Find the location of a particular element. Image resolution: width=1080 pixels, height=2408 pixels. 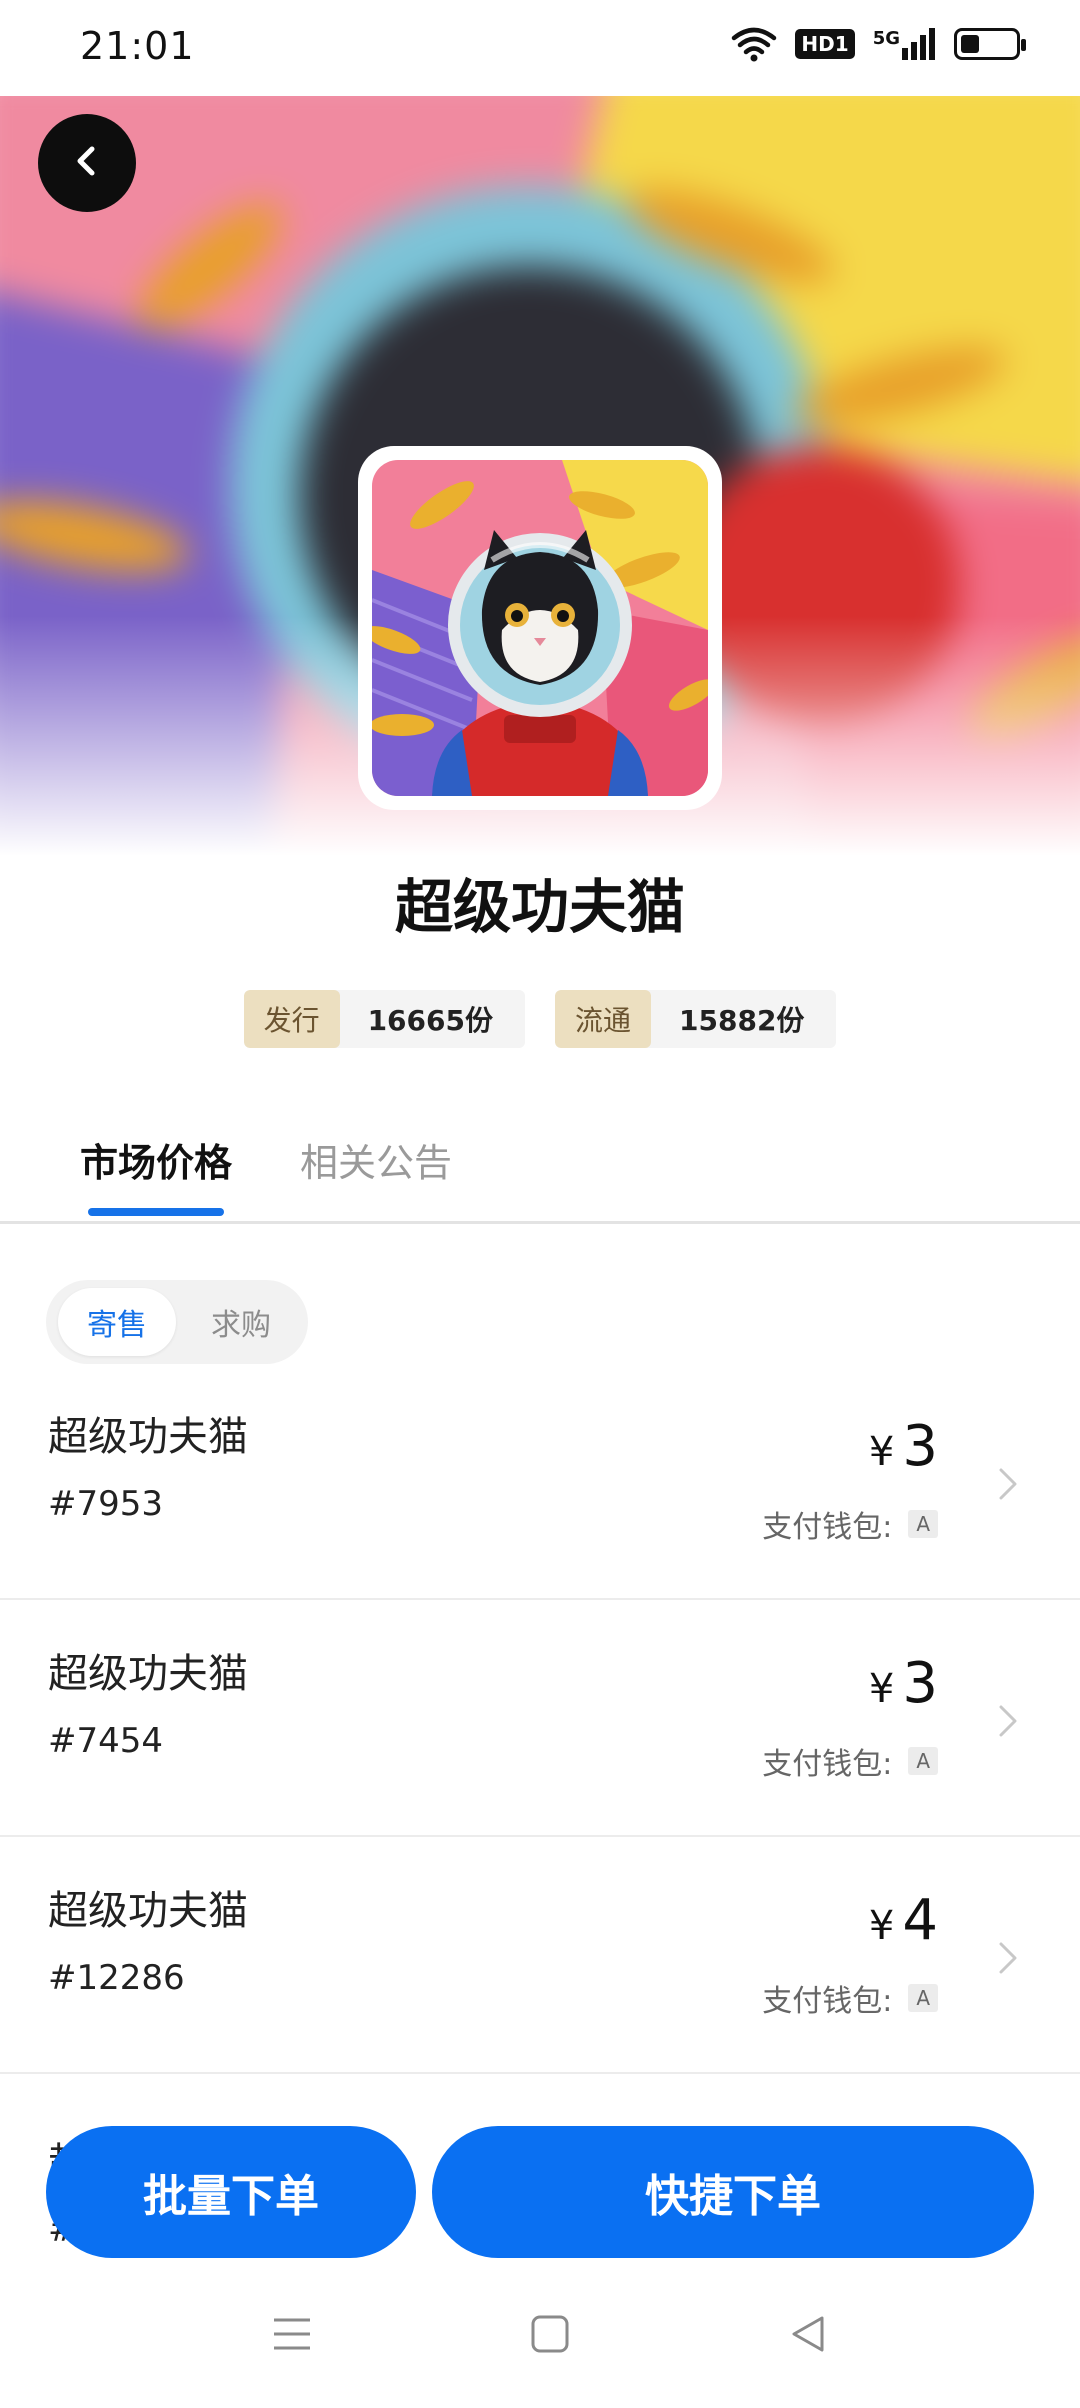

circulation-value: 15882份 is located at coordinates (742, 1020).